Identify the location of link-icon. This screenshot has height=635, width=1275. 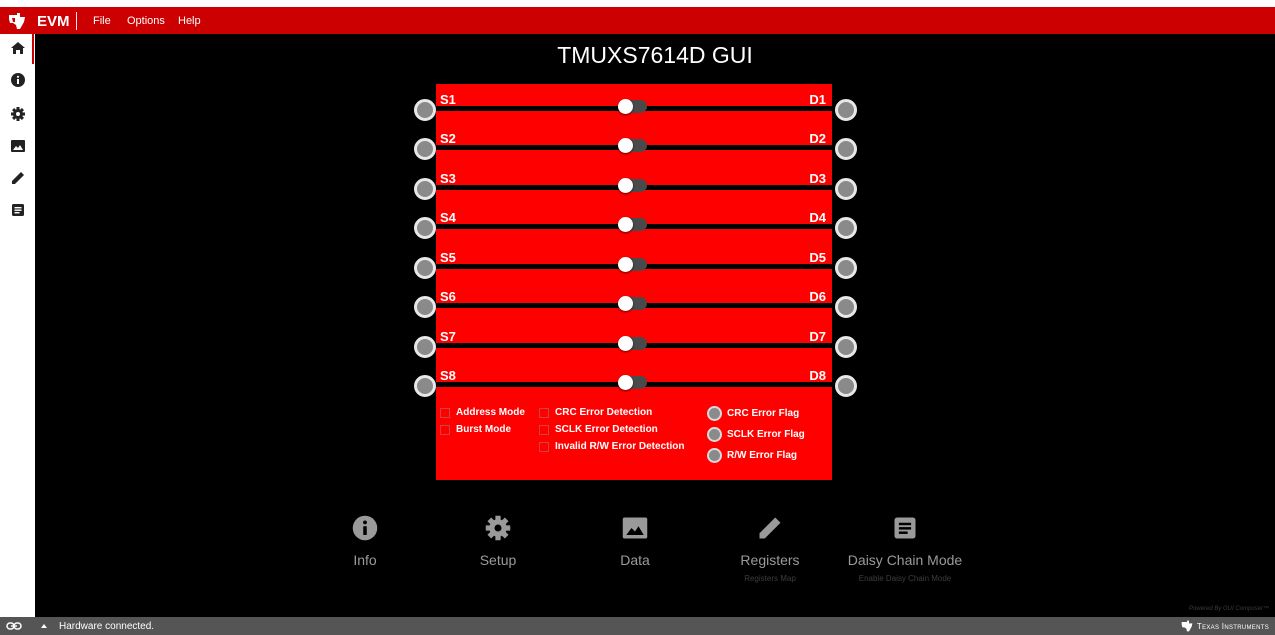
(14, 626).